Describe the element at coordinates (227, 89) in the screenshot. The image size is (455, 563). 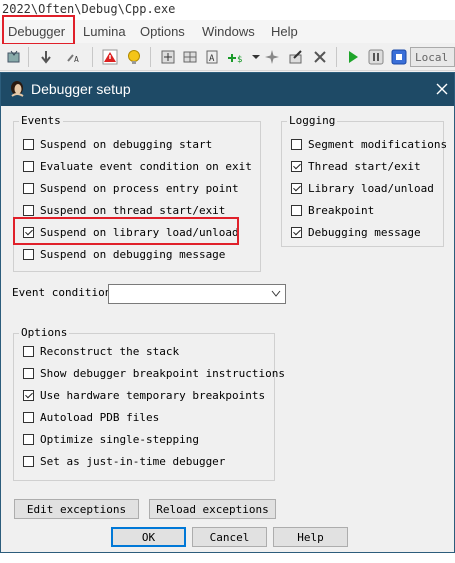
I see `dialog-title-bar: Debugger setup` at that location.